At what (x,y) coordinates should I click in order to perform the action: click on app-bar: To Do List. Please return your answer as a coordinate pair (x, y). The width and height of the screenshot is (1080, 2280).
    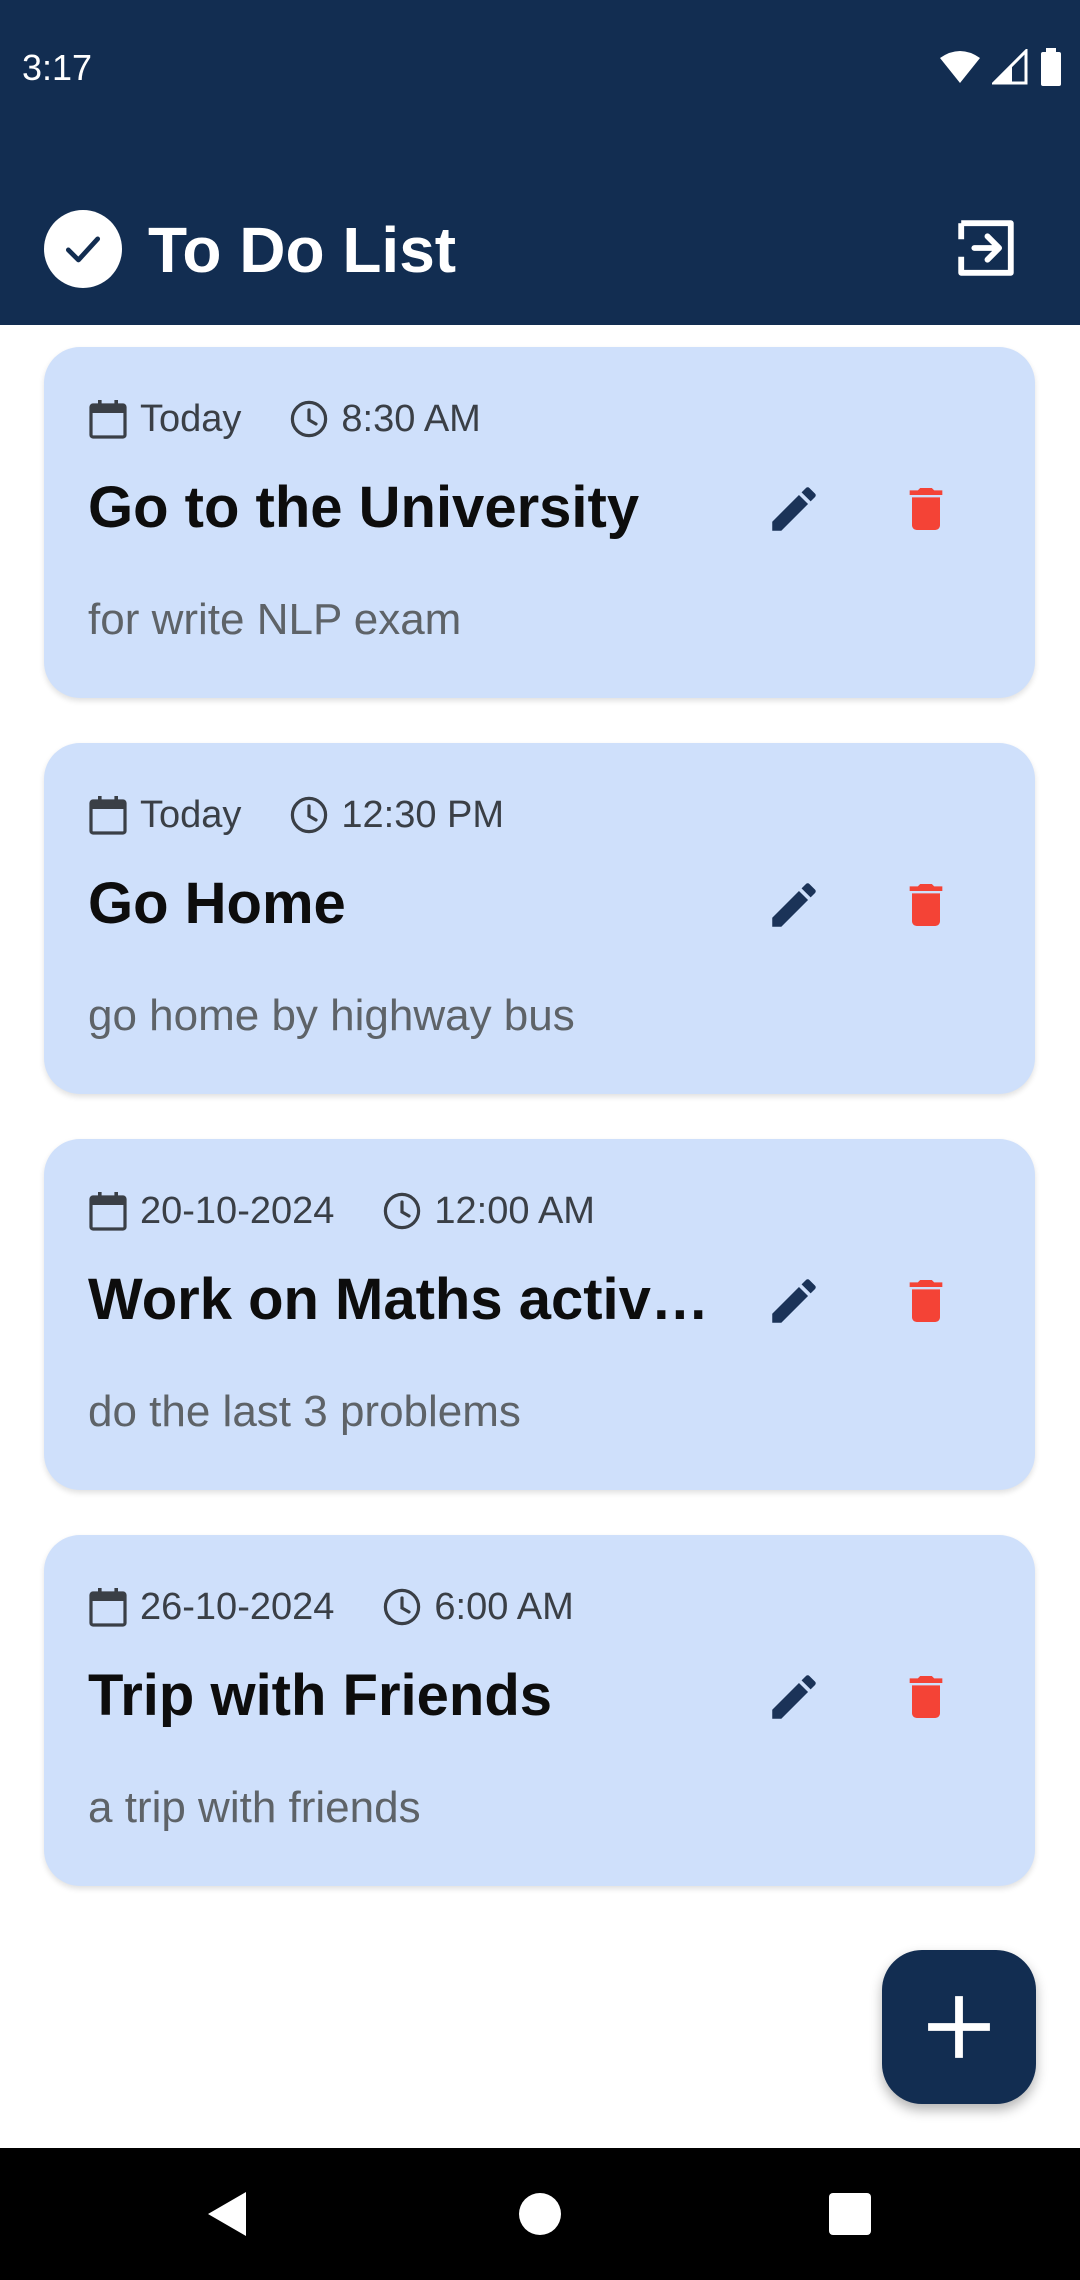
    Looking at the image, I should click on (540, 232).